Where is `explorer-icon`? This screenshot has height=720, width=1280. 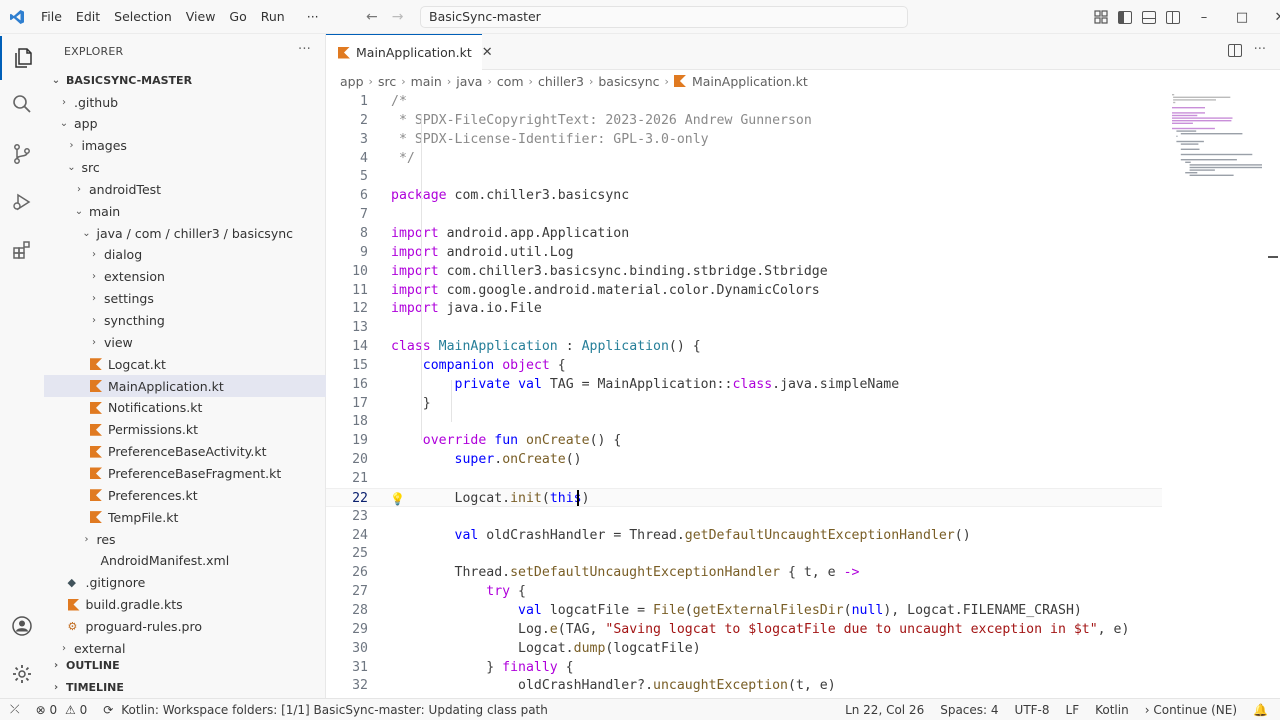 explorer-icon is located at coordinates (22, 58).